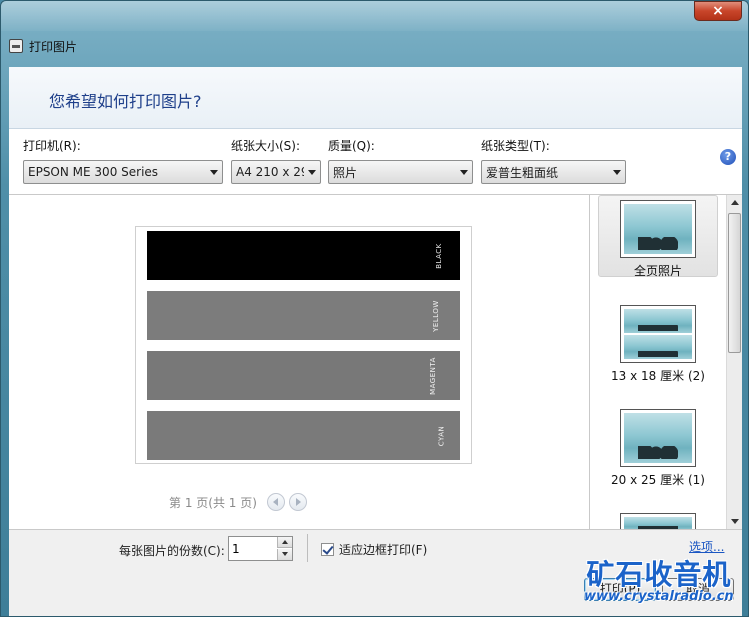 The width and height of the screenshot is (749, 617). What do you see at coordinates (374, 16) in the screenshot?
I see `title-bar` at bounding box center [374, 16].